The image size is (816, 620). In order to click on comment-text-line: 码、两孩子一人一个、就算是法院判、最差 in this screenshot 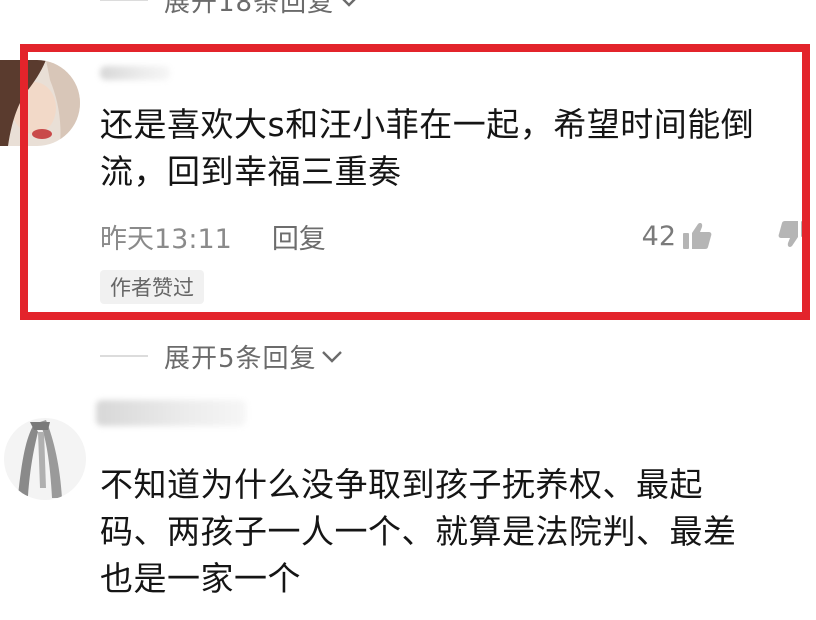, I will do `click(418, 531)`.